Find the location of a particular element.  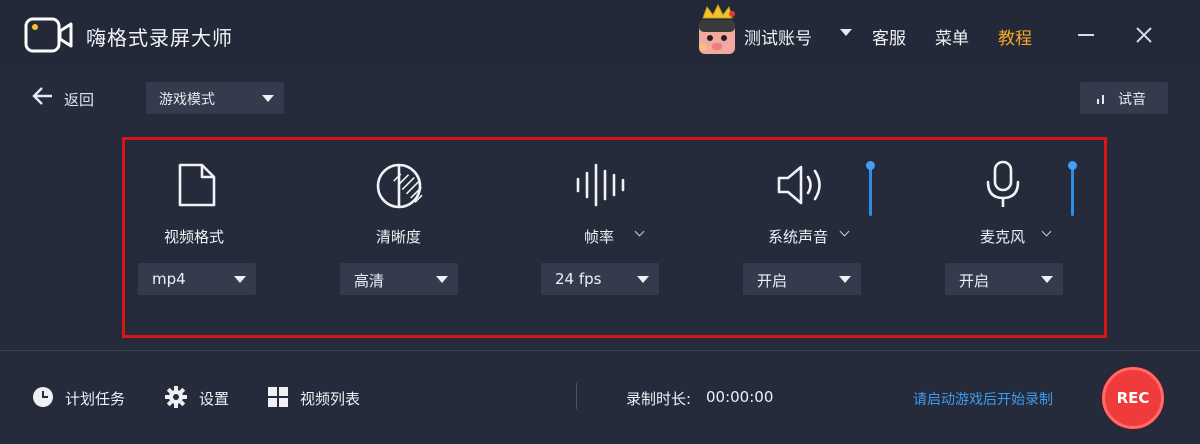

mode-select-value: 游戏模式 is located at coordinates (187, 100).